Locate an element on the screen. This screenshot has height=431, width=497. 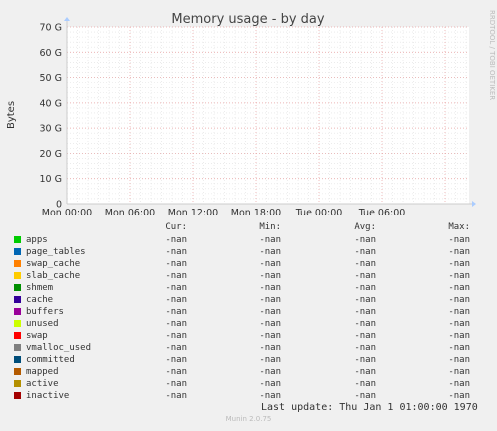
legend-series-name: page_tables is located at coordinates (56, 252).